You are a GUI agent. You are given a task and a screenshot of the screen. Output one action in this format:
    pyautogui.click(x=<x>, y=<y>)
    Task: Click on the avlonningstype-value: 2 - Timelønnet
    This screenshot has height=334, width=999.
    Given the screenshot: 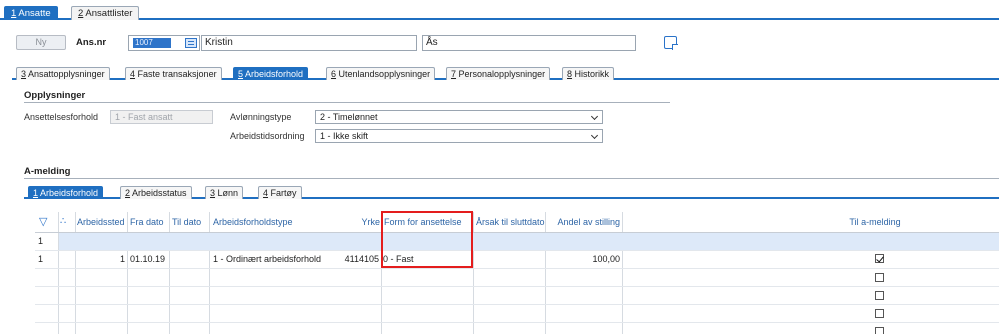 What is the action you would take?
    pyautogui.click(x=349, y=117)
    